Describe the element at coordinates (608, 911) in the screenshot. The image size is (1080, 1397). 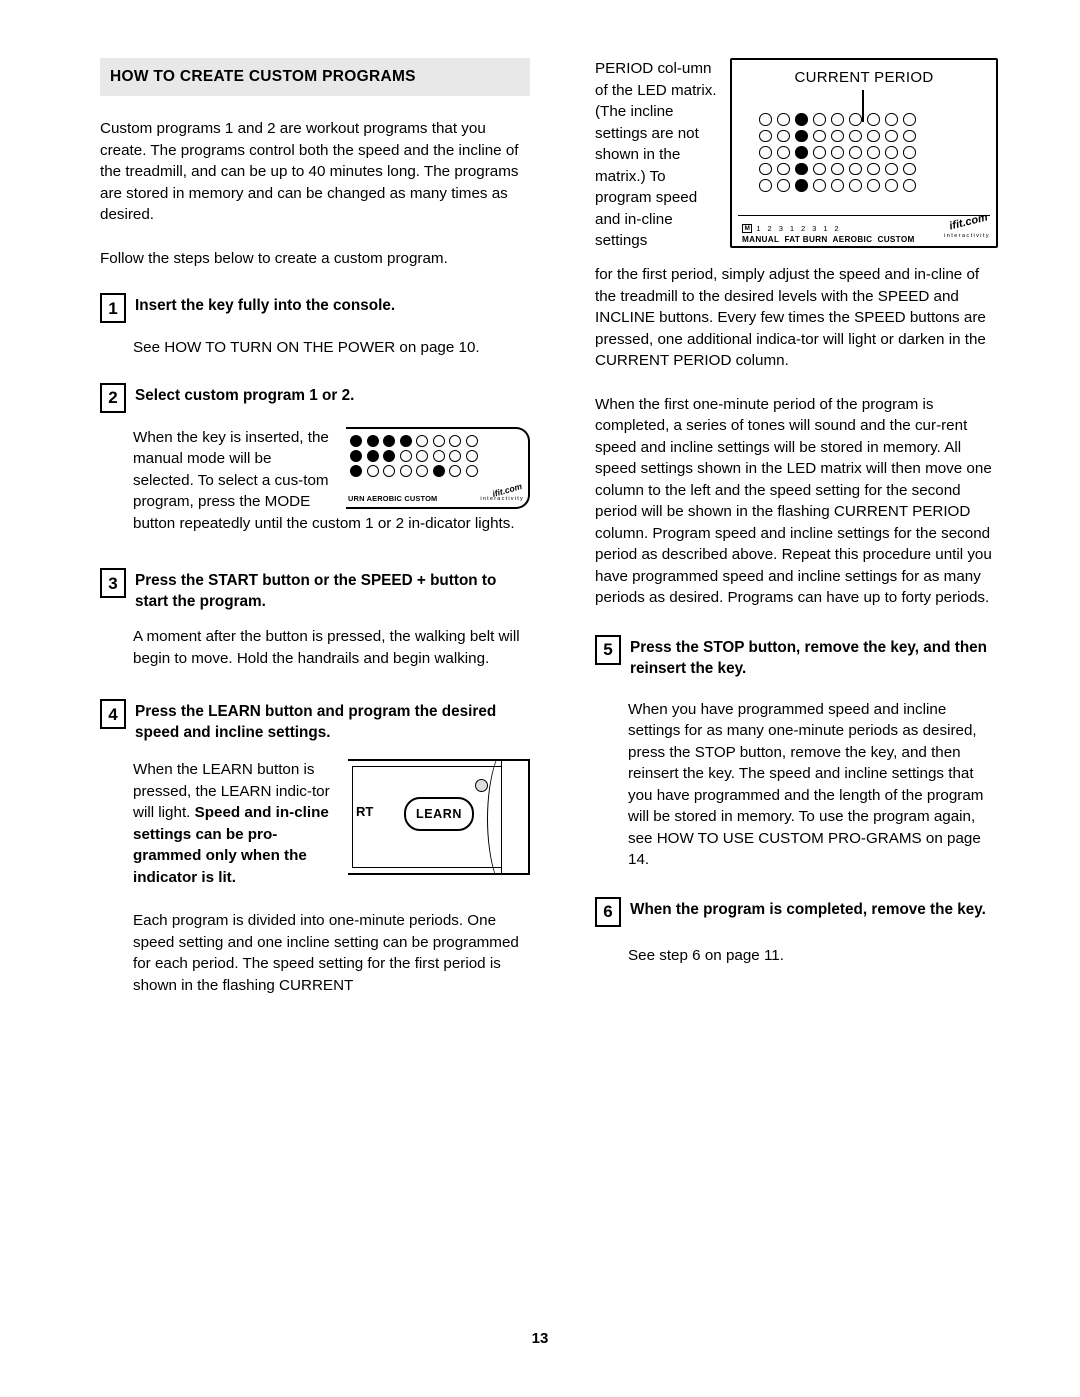
I see `step-6-number: 6` at that location.